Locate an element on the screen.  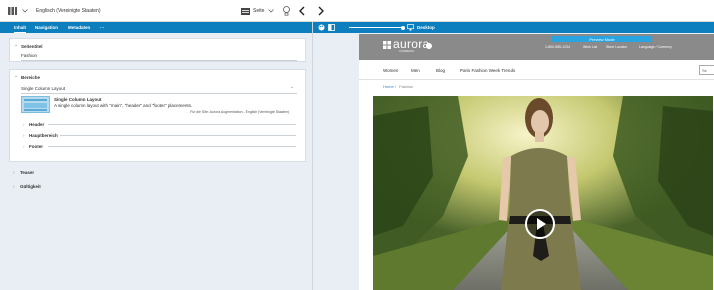
play-button is located at coordinates (540, 224).